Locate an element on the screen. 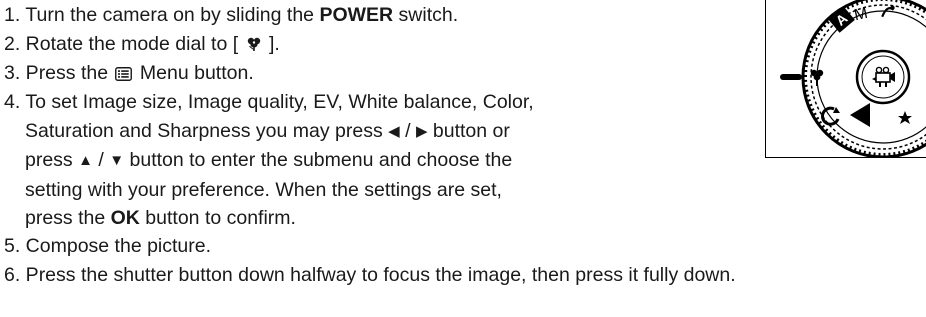 The width and height of the screenshot is (926, 317). step-text: Saturation and Sharpness you may press is located at coordinates (207, 130).